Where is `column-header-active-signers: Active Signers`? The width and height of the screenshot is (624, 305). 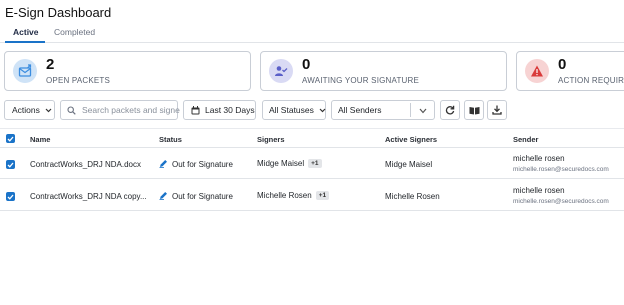 column-header-active-signers: Active Signers is located at coordinates (411, 139).